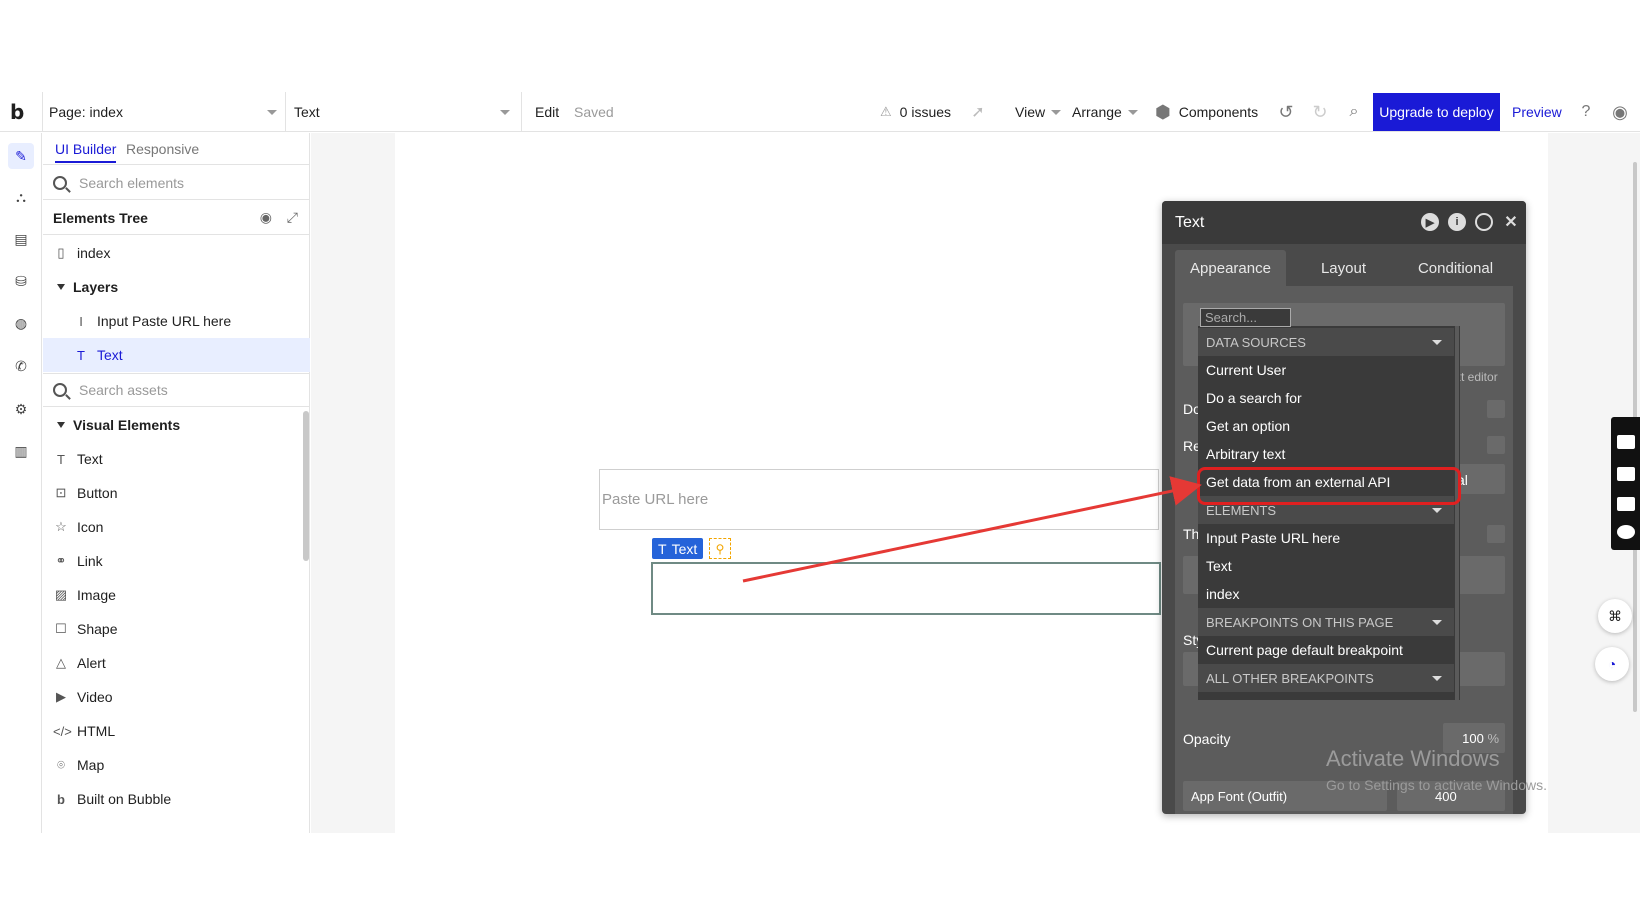 The image size is (1640, 924). Describe the element at coordinates (1626, 442) in the screenshot. I see `camera-icon` at that location.